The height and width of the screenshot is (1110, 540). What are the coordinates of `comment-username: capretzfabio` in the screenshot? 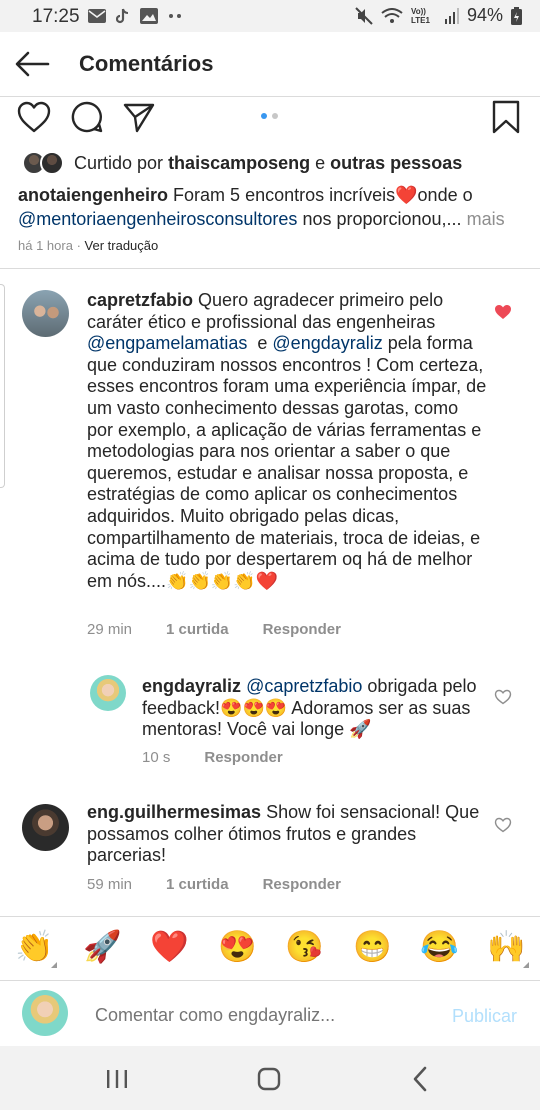 It's located at (140, 300).